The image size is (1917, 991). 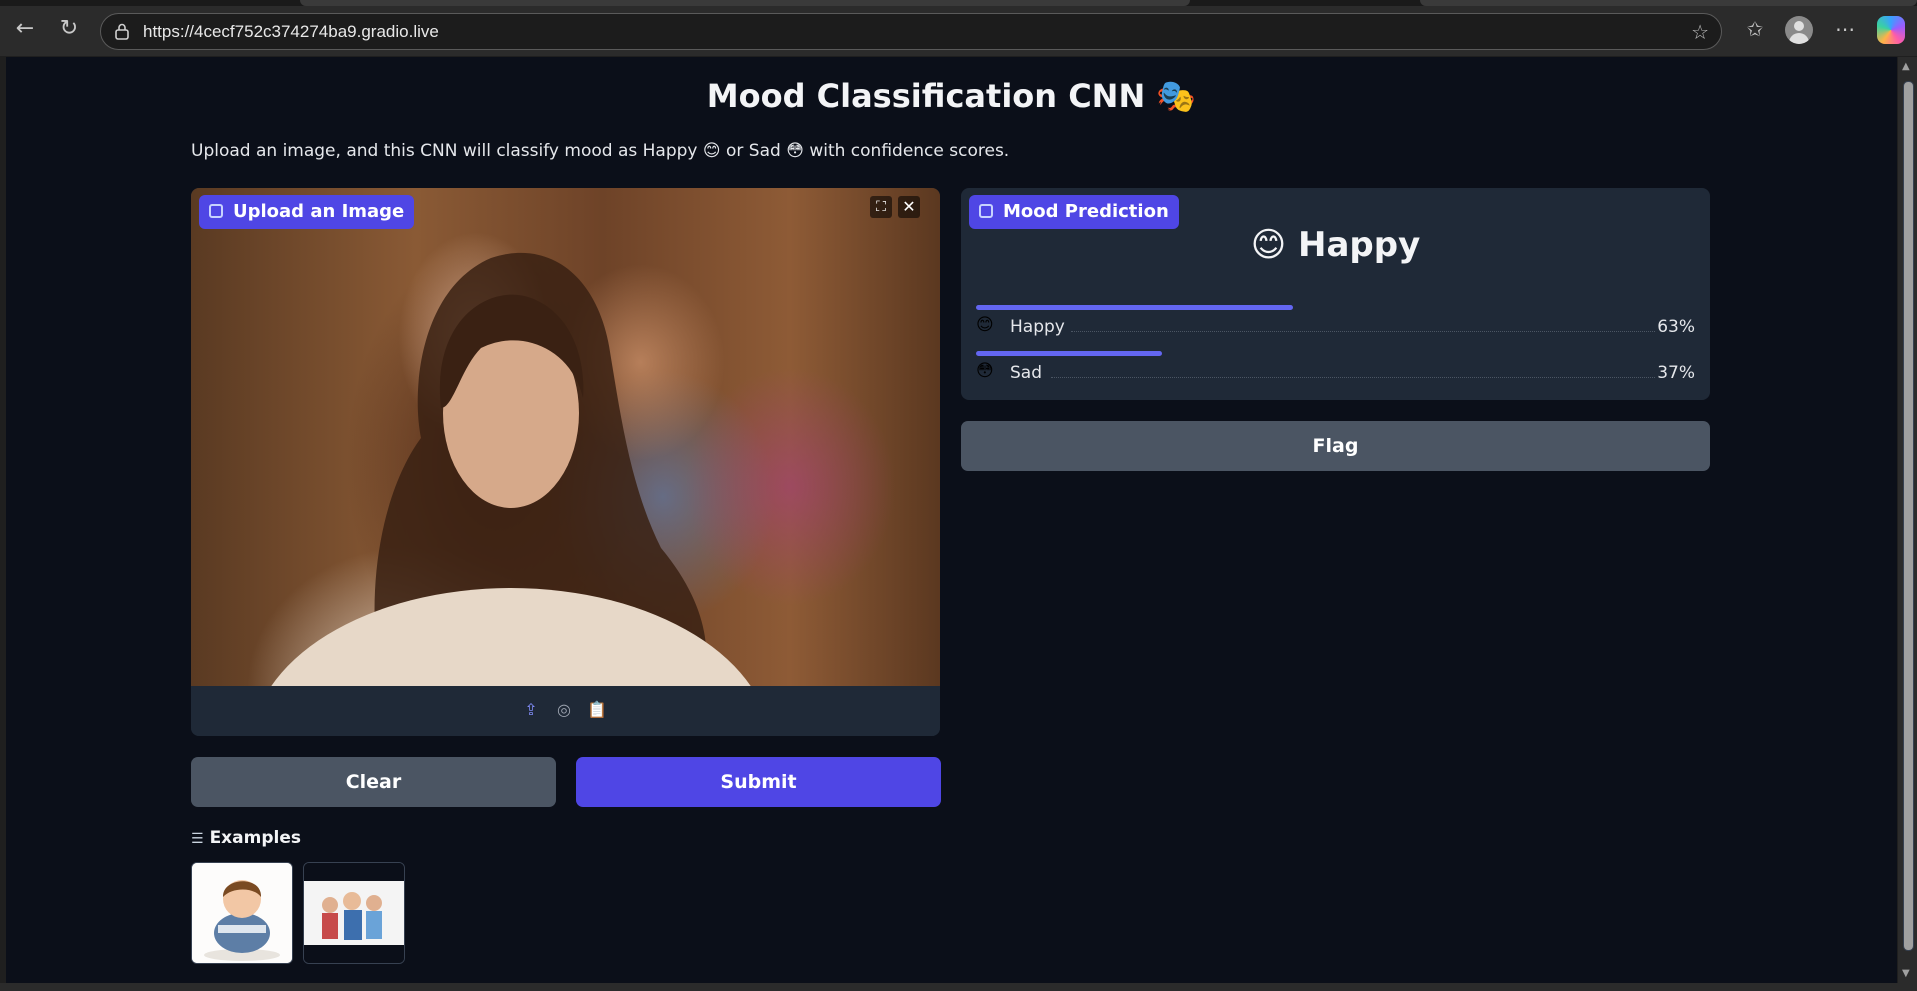 I want to click on address-bar: https://4cecf752c374274ba9.gradio.live ☆, so click(x=911, y=31).